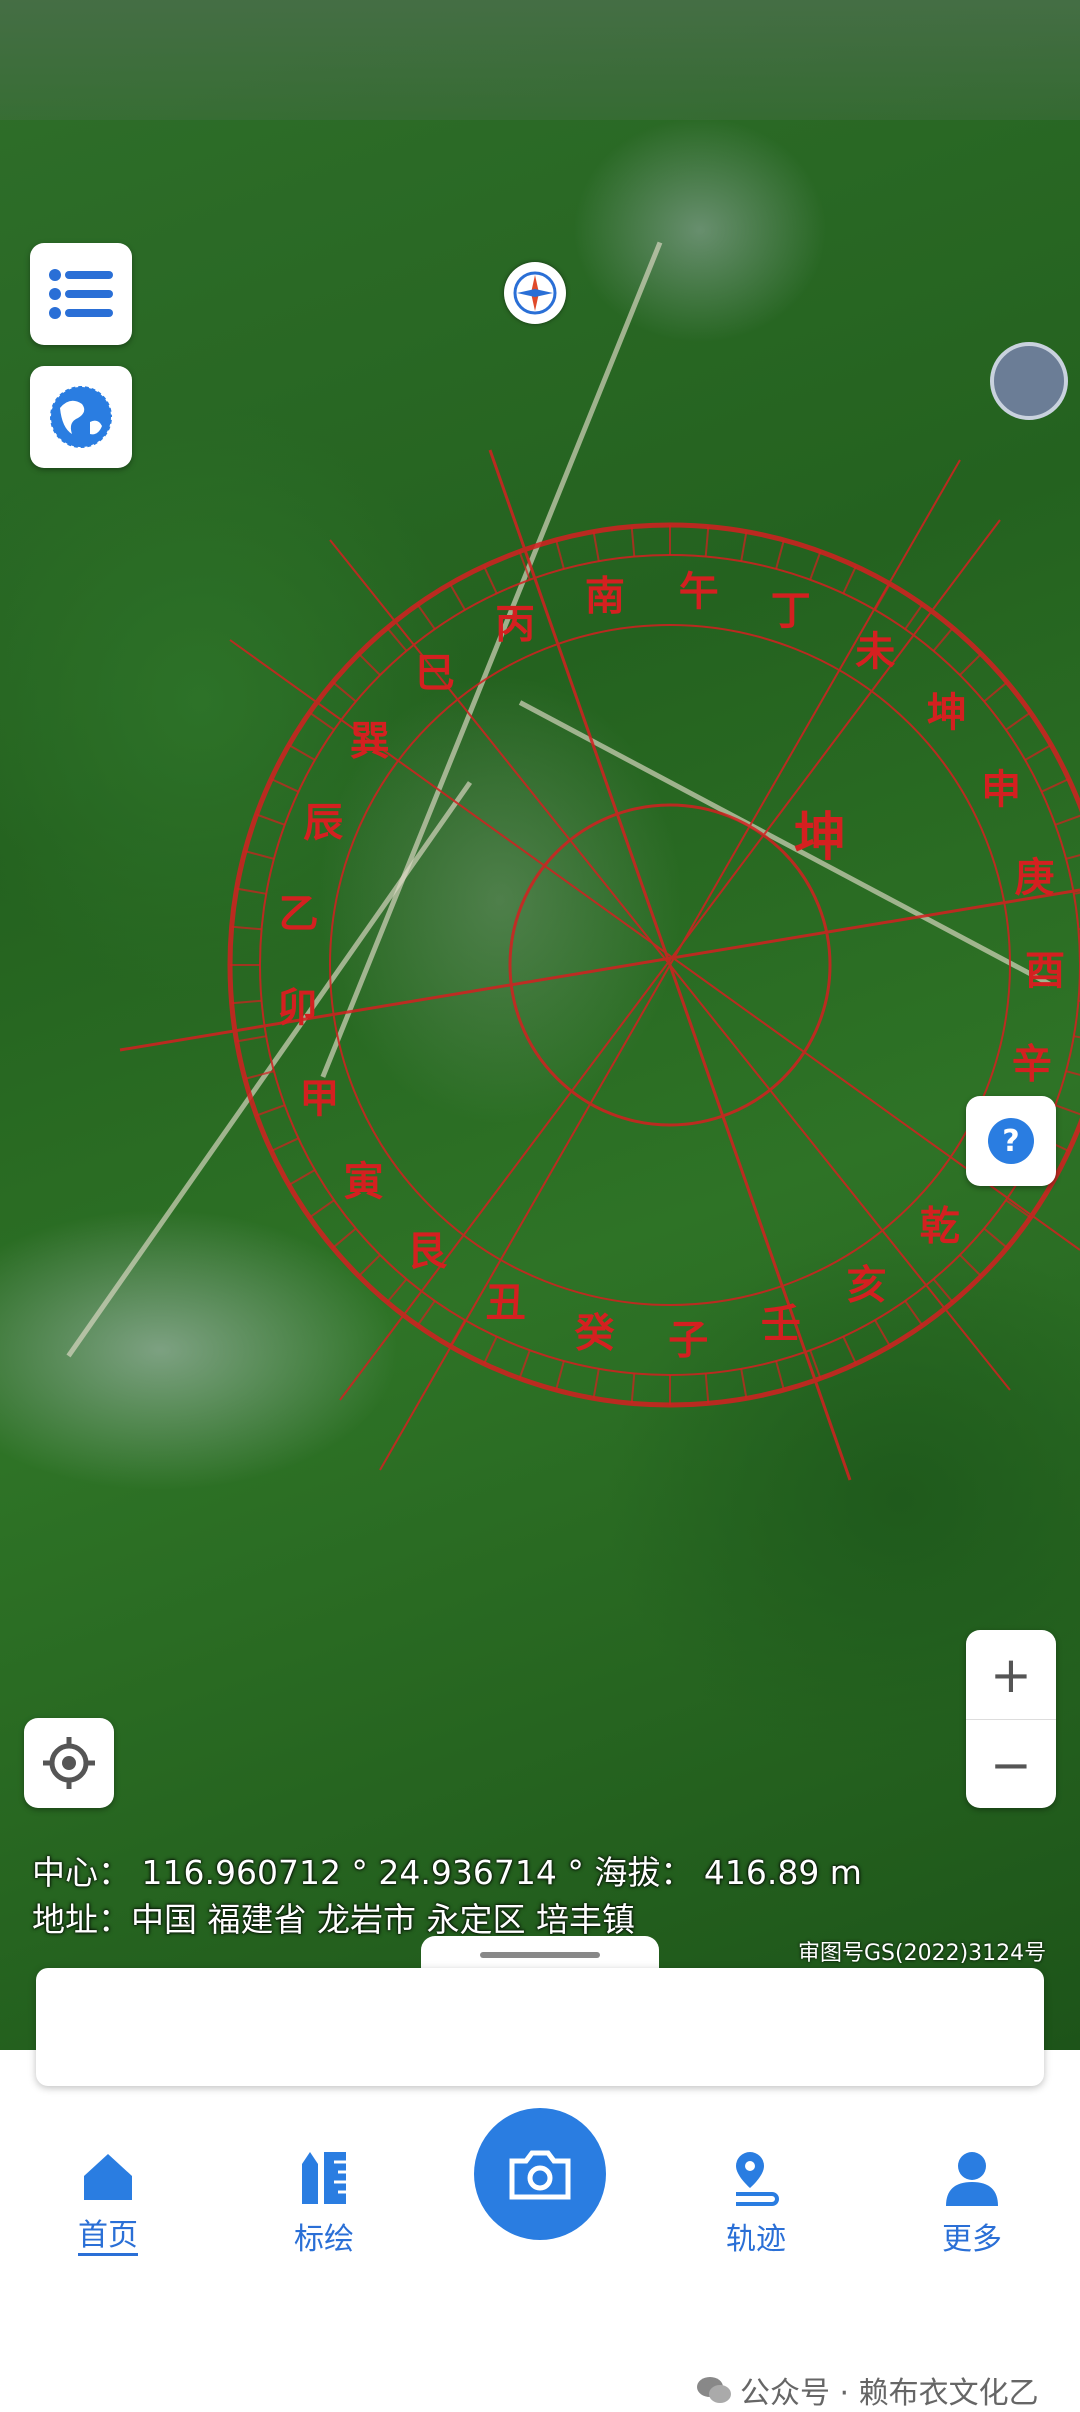 The image size is (1080, 2412). I want to click on nav-home: 首页, so click(108, 2202).